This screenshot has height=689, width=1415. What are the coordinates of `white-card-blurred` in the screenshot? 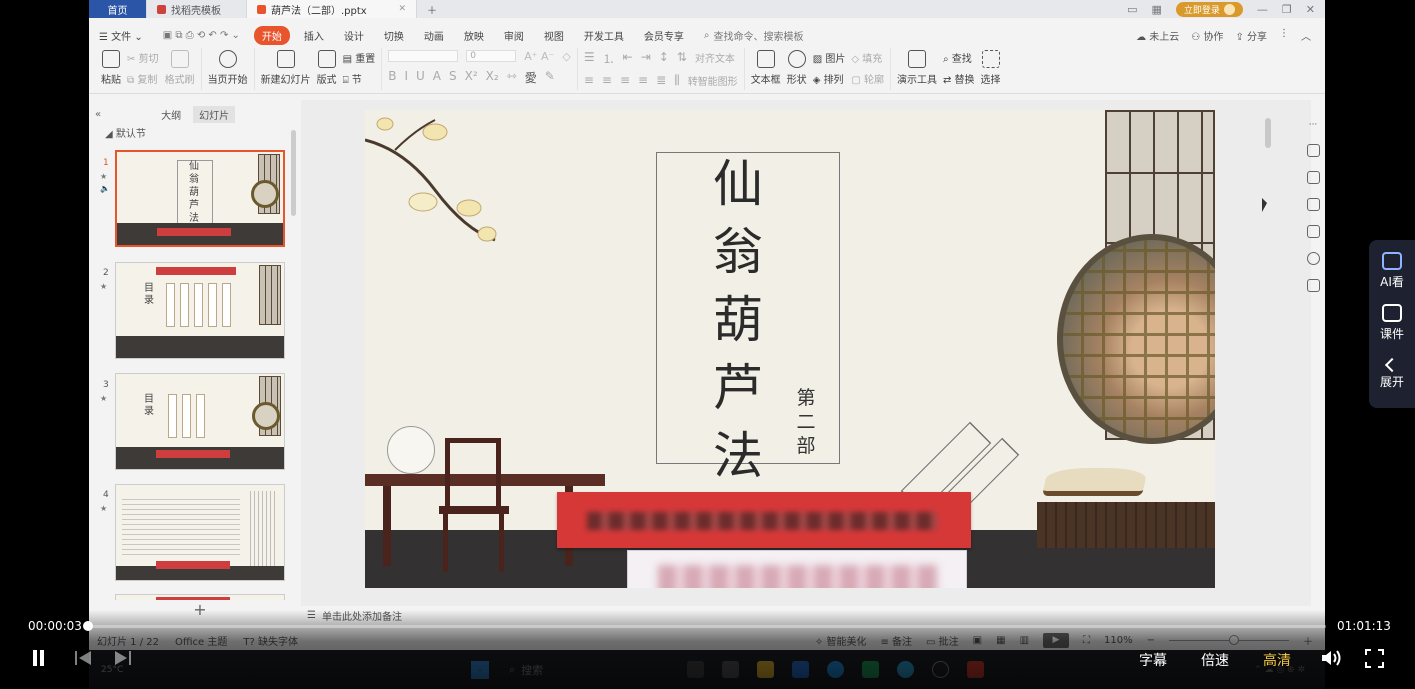 It's located at (797, 569).